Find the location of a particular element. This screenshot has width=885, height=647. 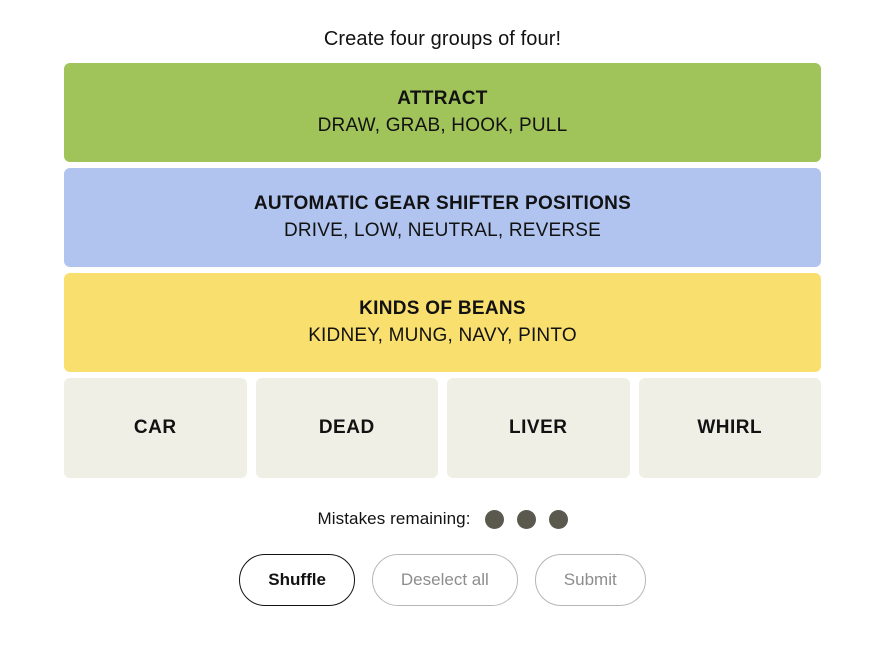

game-controls: Shuffle Deselect all Submit is located at coordinates (442, 580).